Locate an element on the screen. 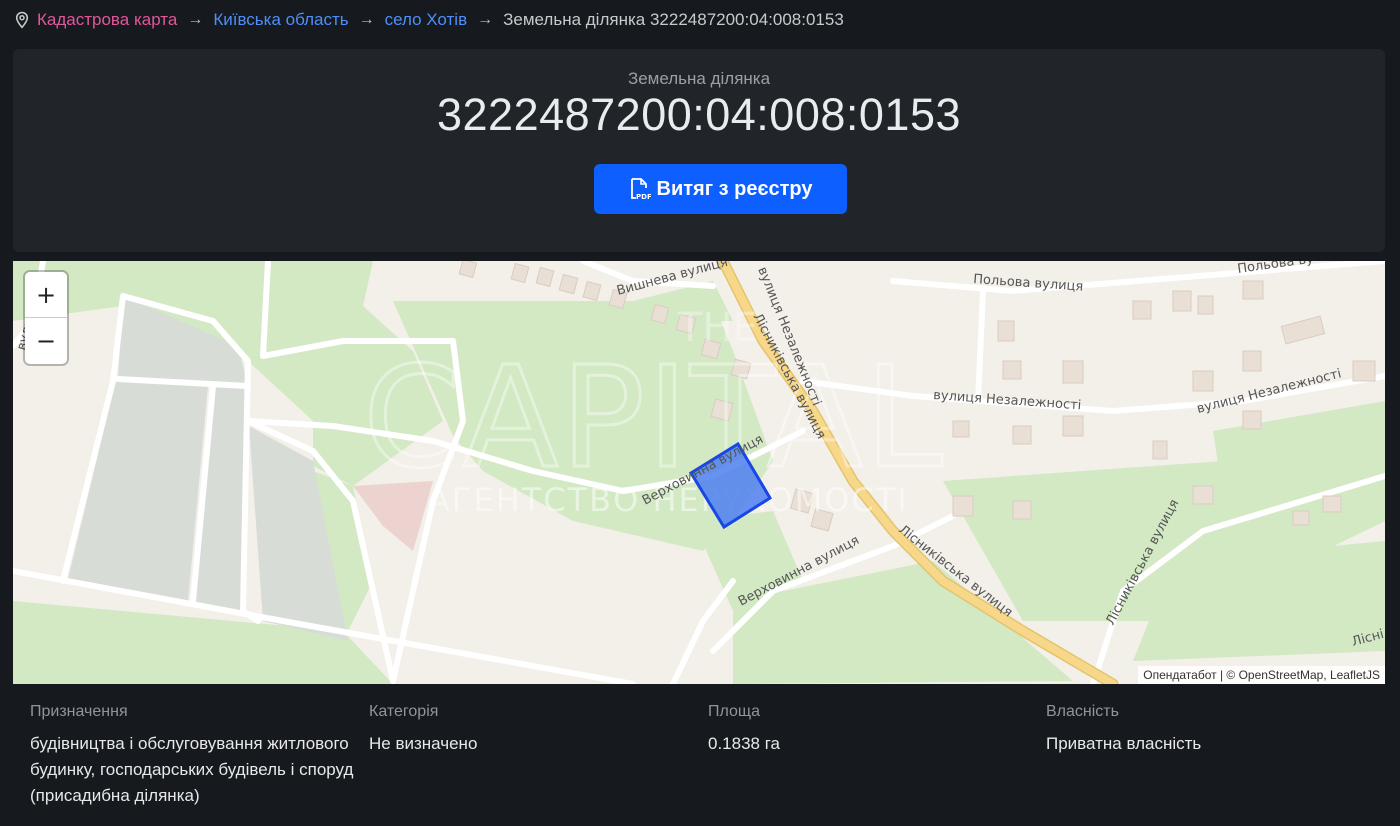 The image size is (1400, 826). map-pin-icon is located at coordinates (22, 20).